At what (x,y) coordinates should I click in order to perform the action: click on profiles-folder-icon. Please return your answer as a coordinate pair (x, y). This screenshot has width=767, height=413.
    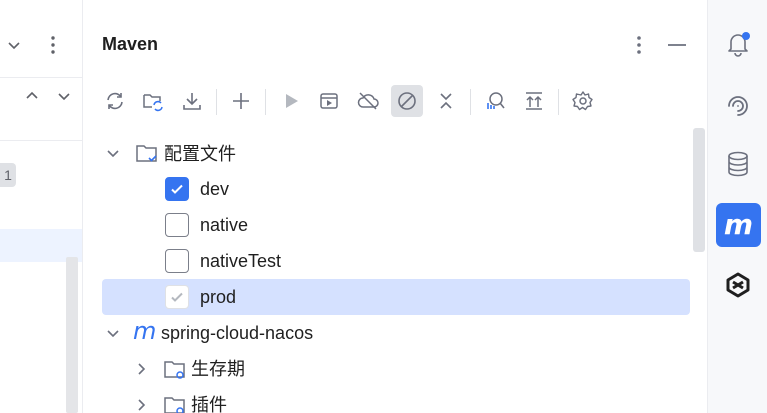
    Looking at the image, I should click on (146, 153).